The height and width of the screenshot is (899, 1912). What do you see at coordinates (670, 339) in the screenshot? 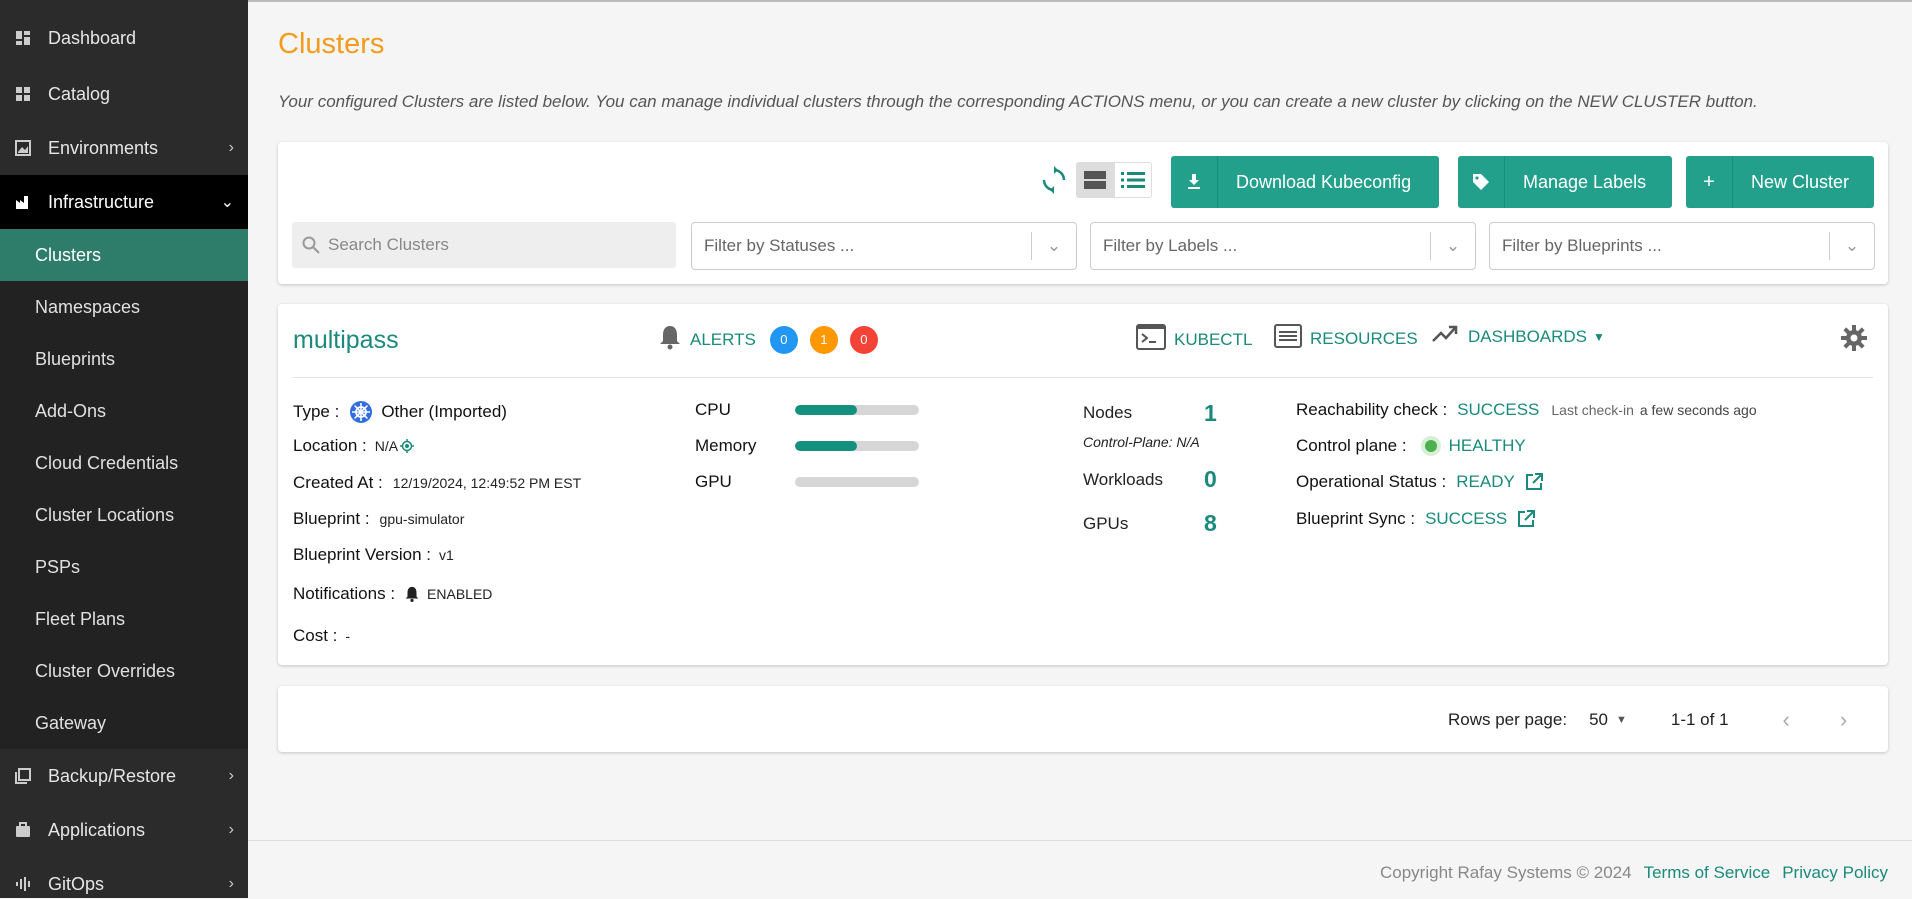
I see `bell-icon` at bounding box center [670, 339].